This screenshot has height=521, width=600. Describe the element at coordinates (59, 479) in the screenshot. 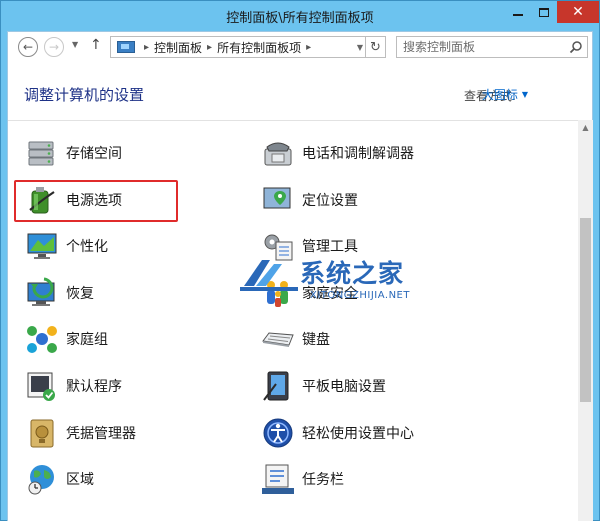

I see `item-region: 区域` at that location.